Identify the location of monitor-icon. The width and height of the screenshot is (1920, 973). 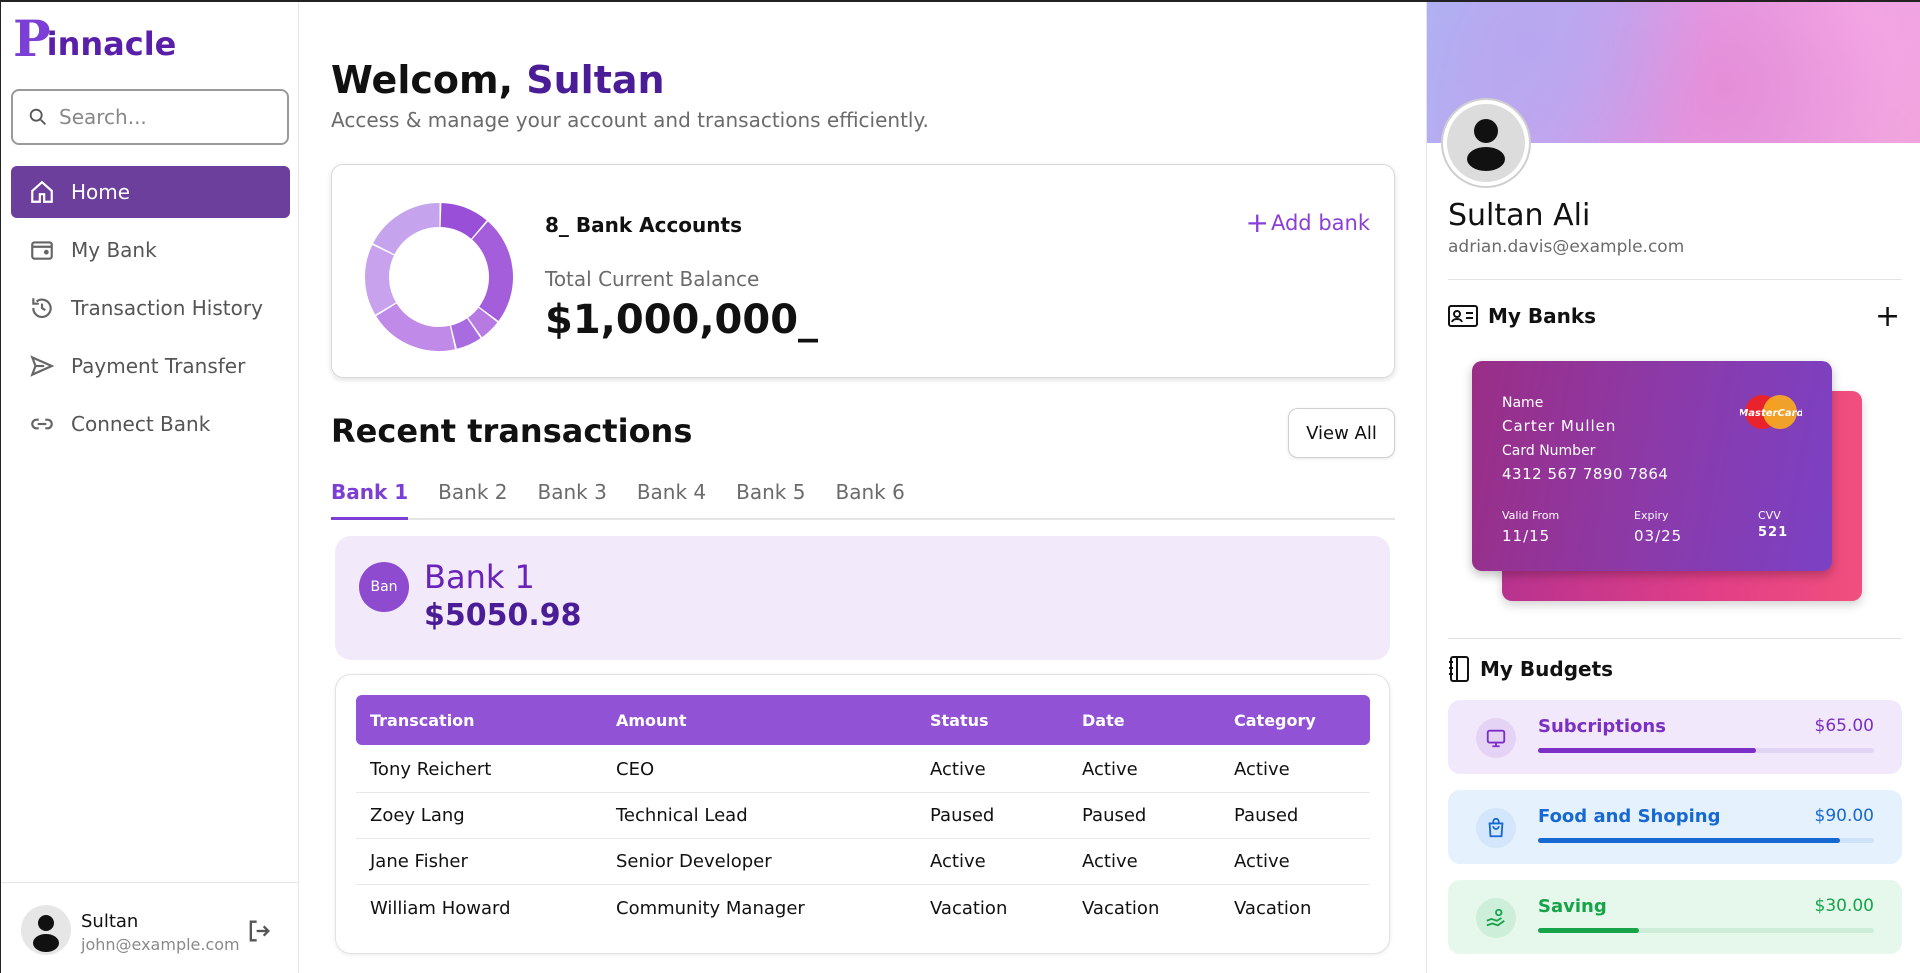
(1496, 738).